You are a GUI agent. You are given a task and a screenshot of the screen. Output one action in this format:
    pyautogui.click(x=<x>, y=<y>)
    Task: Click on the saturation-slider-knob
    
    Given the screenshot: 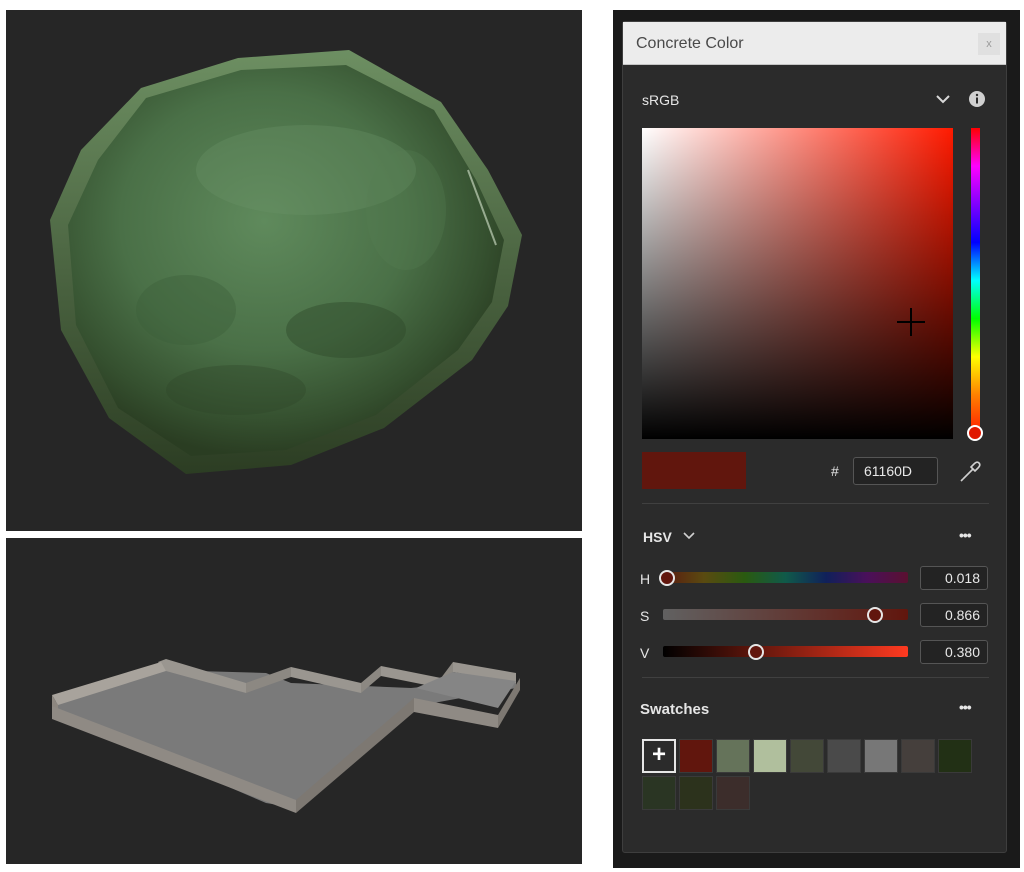 What is the action you would take?
    pyautogui.click(x=875, y=615)
    